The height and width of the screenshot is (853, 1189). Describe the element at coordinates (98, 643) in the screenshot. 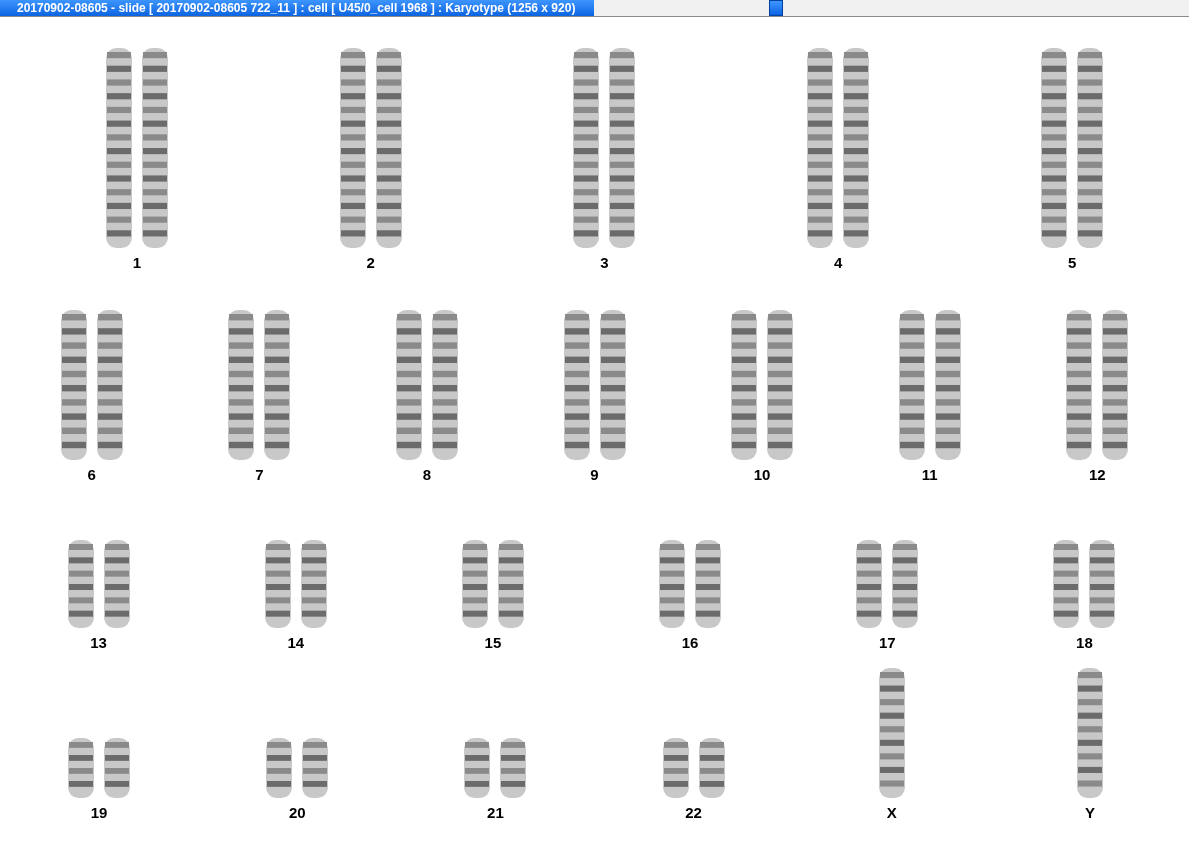

I see `chromosome-label: 13` at that location.